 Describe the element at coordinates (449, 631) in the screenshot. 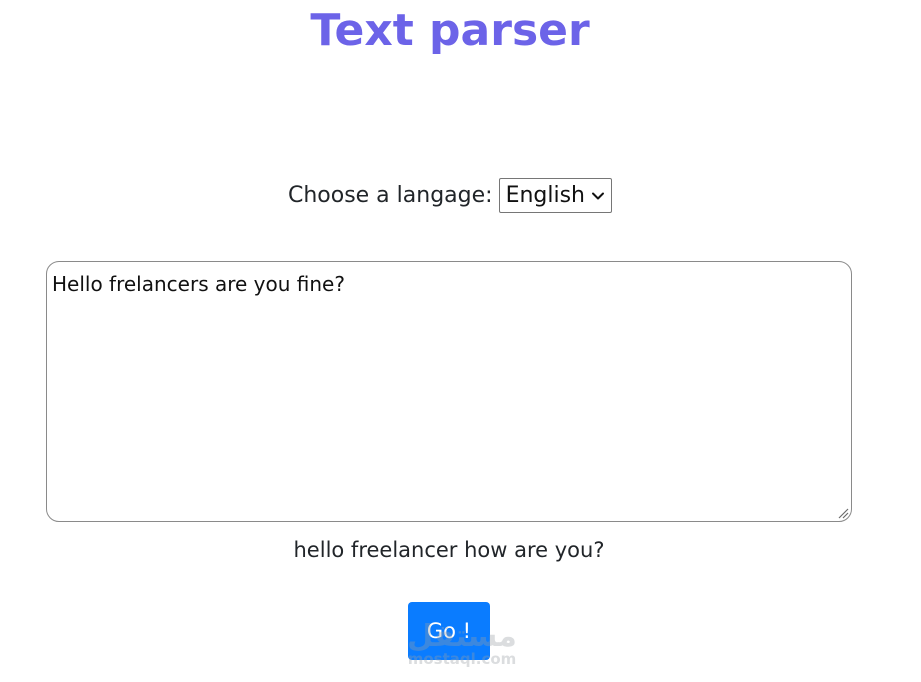

I see `go-button: Go !` at that location.